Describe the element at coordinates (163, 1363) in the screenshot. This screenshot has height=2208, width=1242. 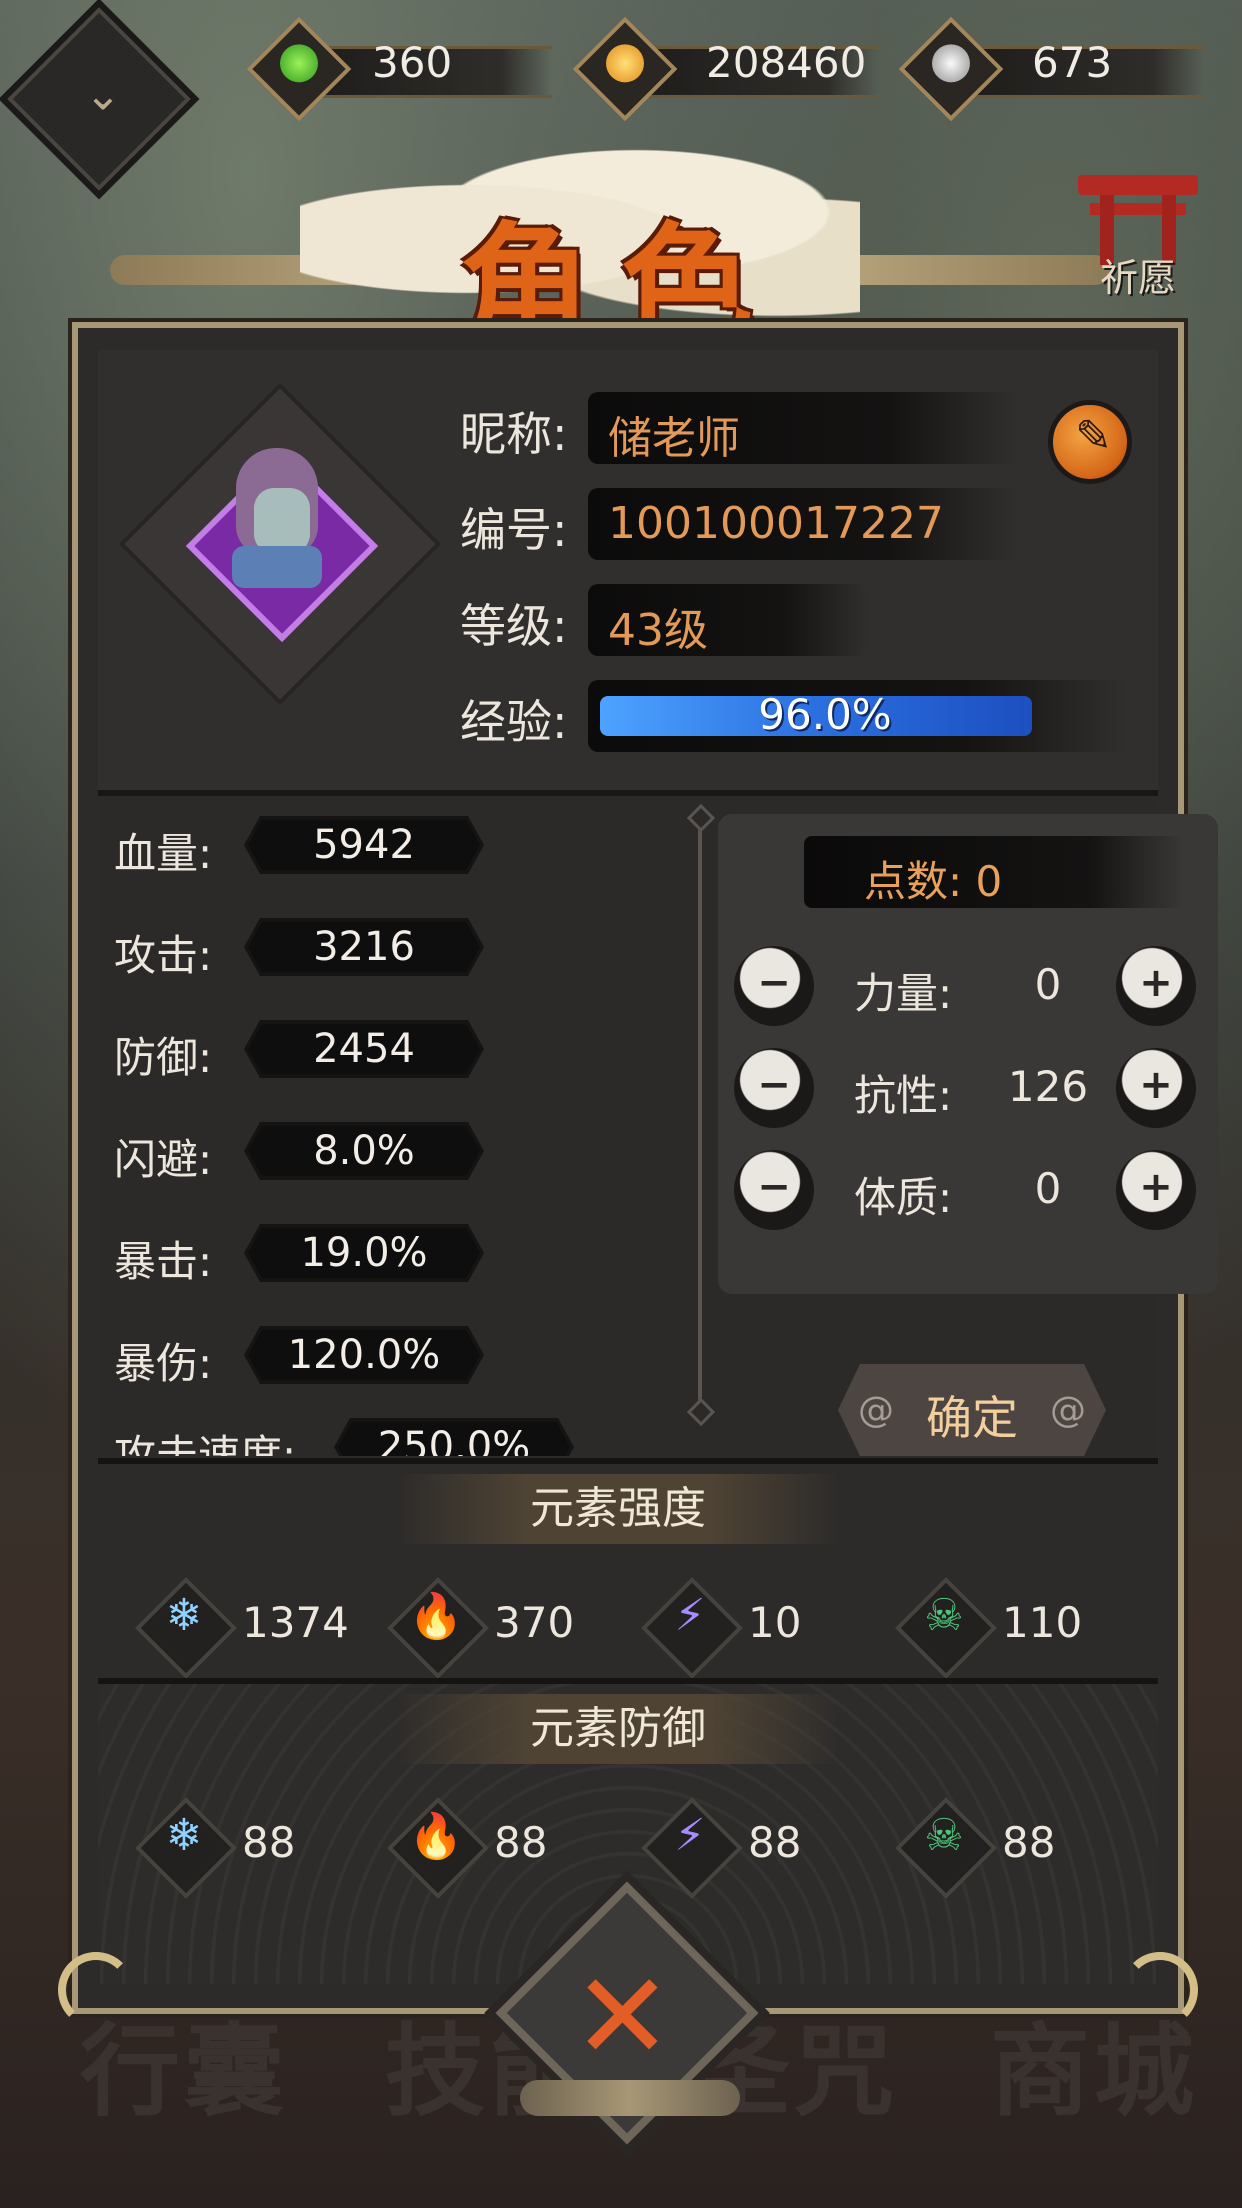
I see `stat-label: 暴伤:` at that location.